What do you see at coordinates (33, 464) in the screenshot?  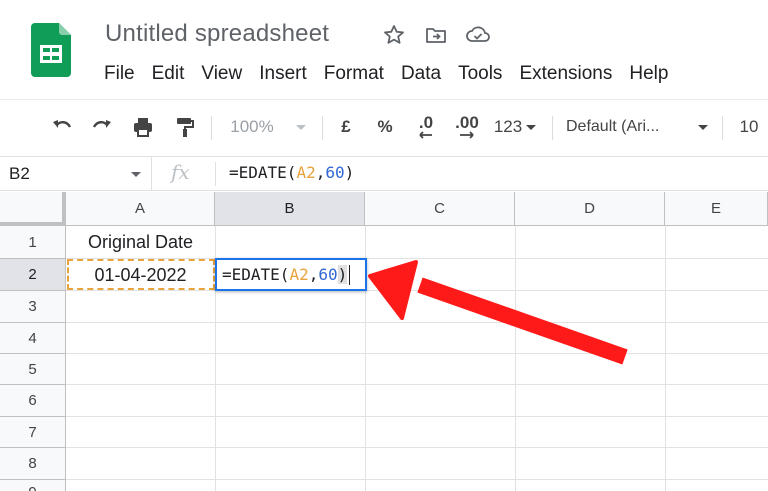 I see `row-header-8: 8` at bounding box center [33, 464].